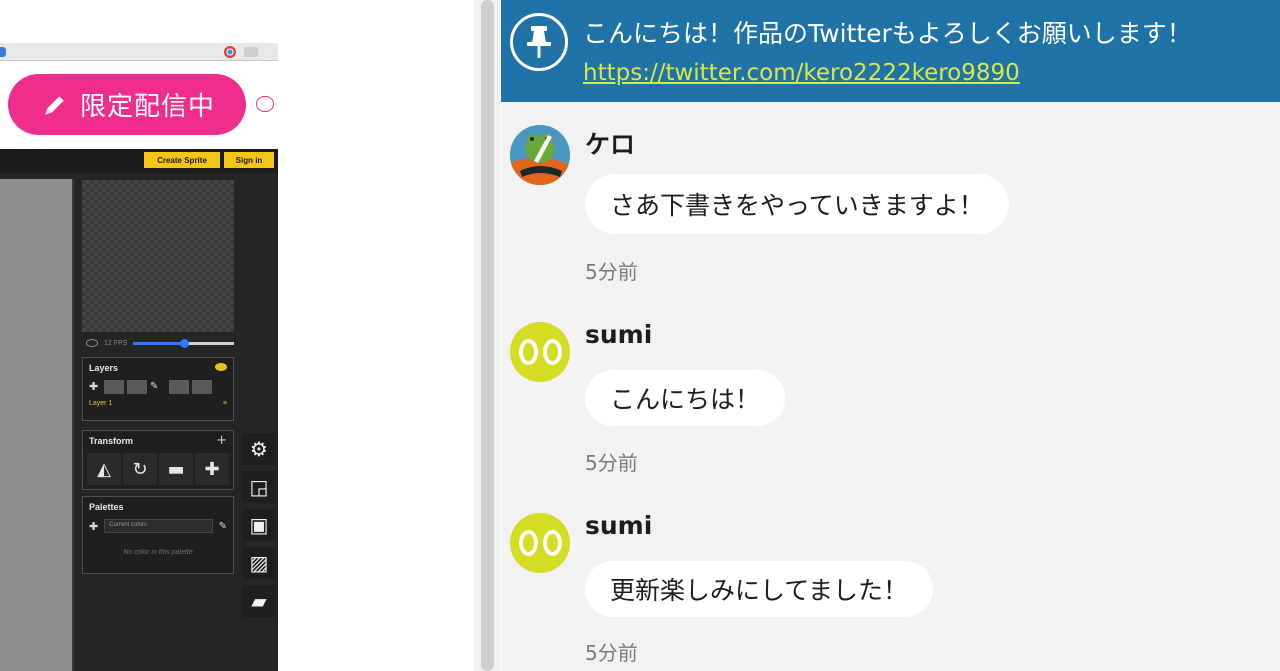 The image size is (1280, 671). What do you see at coordinates (259, 449) in the screenshot?
I see `gear-icon: ⚙` at bounding box center [259, 449].